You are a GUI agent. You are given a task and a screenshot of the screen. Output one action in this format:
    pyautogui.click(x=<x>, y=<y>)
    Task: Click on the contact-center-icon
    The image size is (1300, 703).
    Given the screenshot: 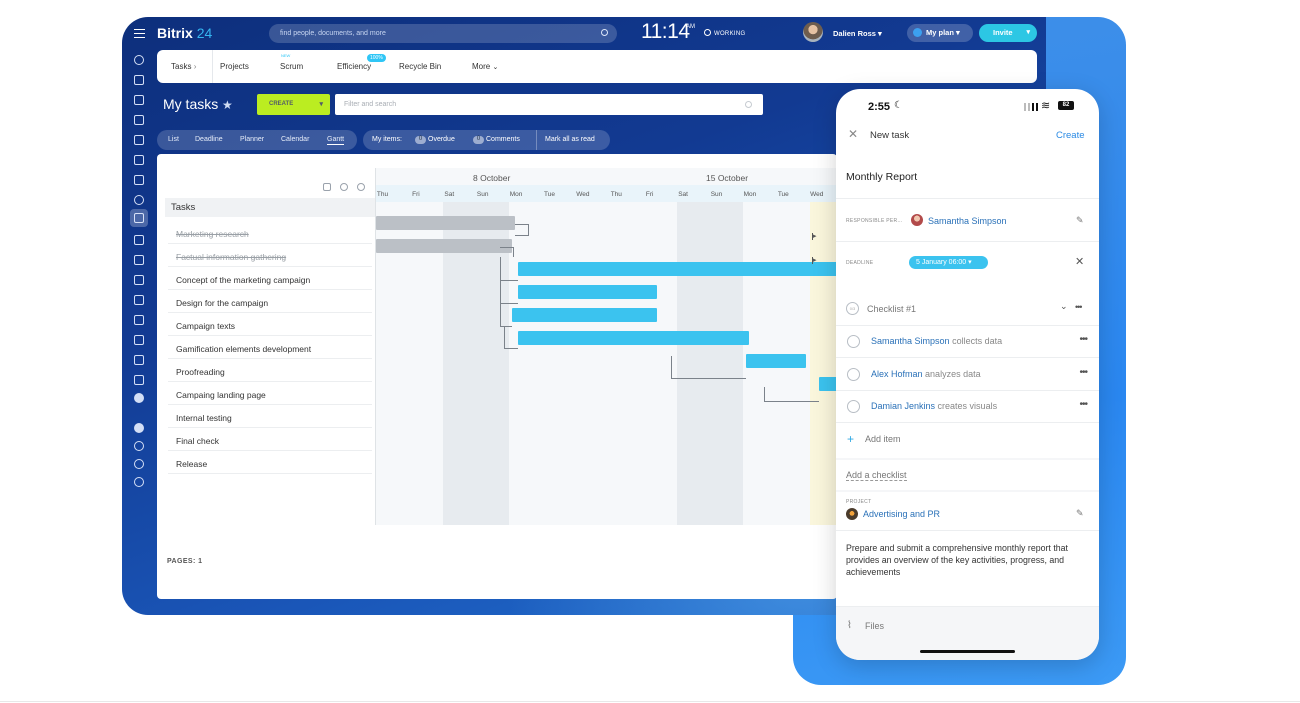 What is the action you would take?
    pyautogui.click(x=139, y=300)
    